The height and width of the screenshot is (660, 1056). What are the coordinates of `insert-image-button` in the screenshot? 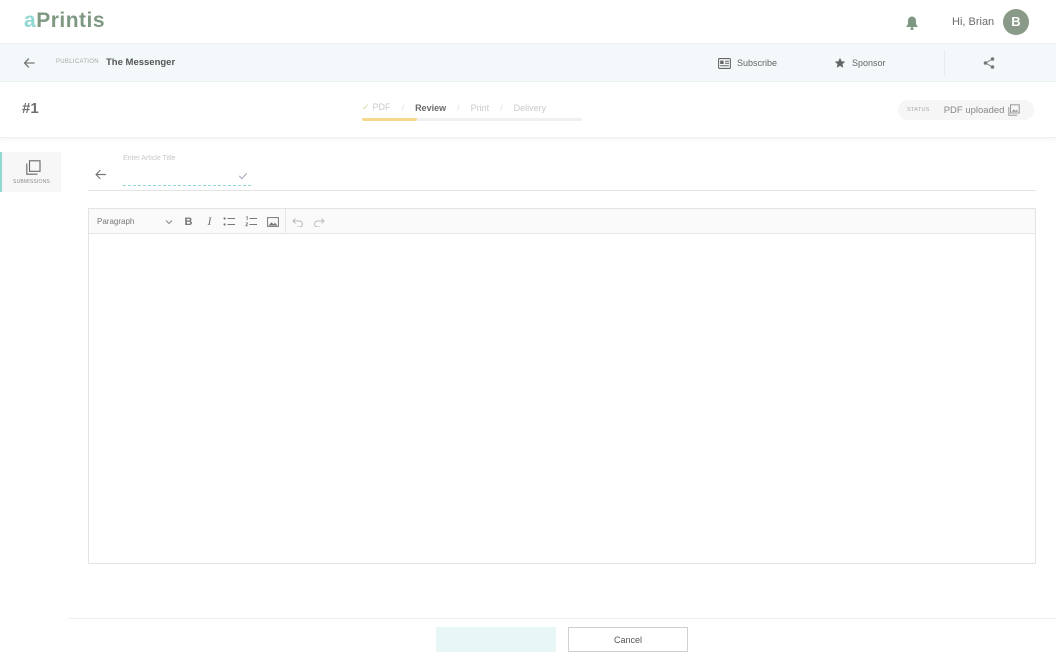 It's located at (272, 221).